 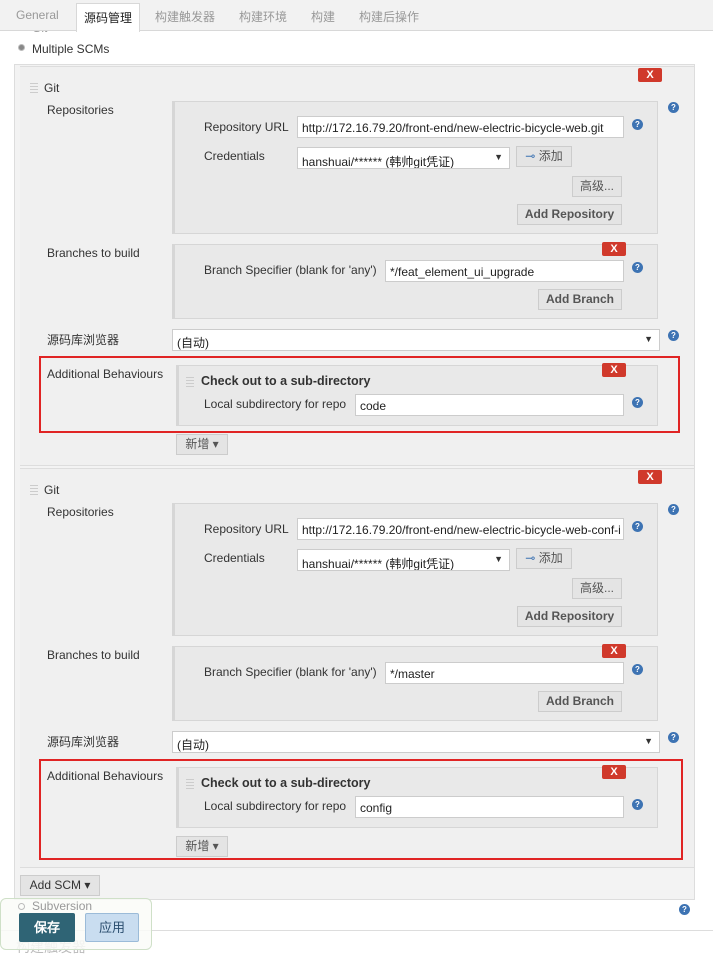 I want to click on save-button: 保存, so click(x=47, y=927).